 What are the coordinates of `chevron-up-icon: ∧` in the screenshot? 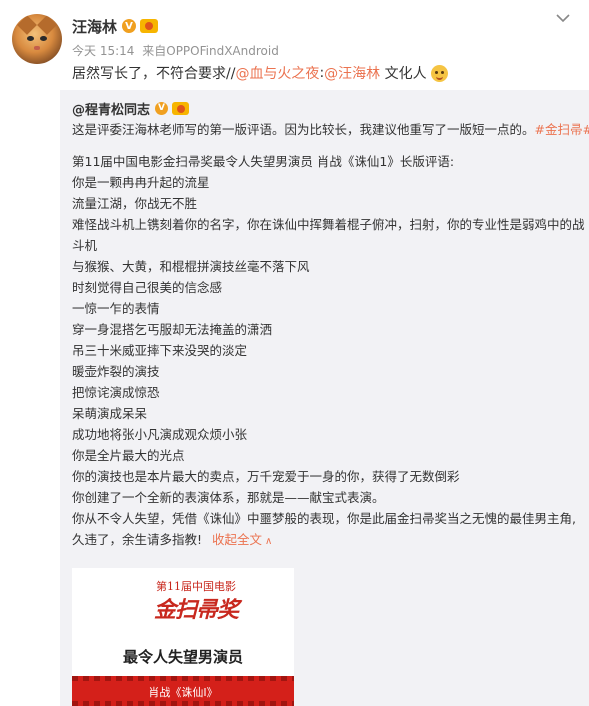 It's located at (269, 541).